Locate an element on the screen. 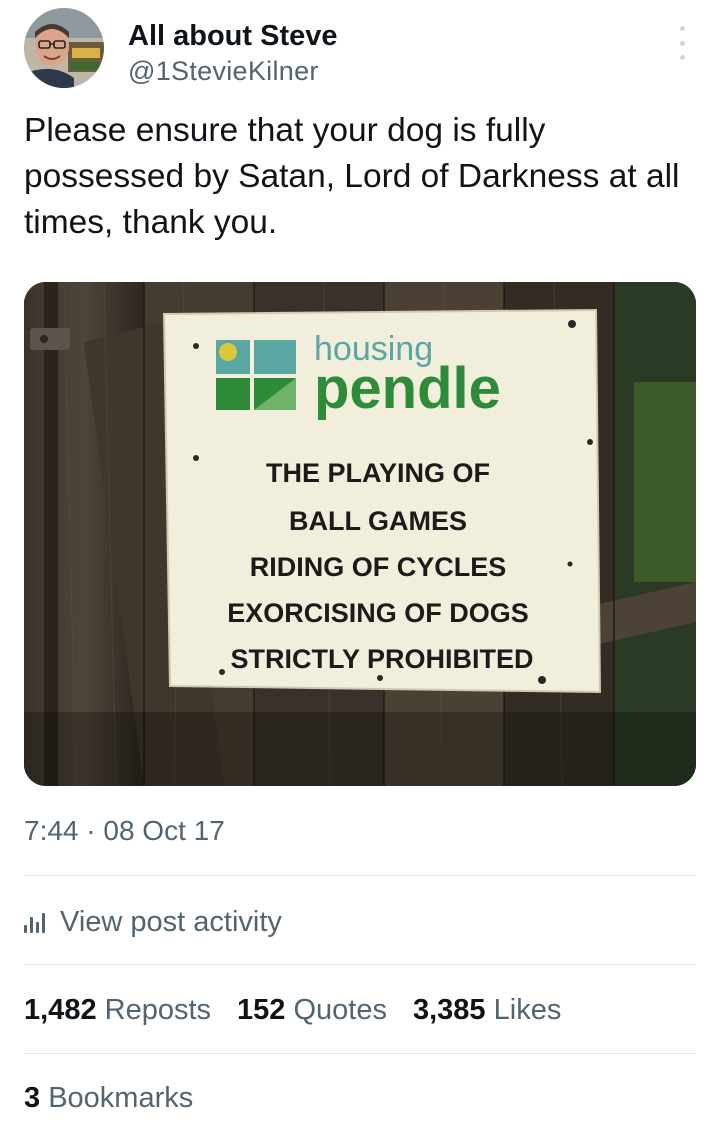 The height and width of the screenshot is (1140, 720). author-handle: @1StevieKilner is located at coordinates (223, 71).